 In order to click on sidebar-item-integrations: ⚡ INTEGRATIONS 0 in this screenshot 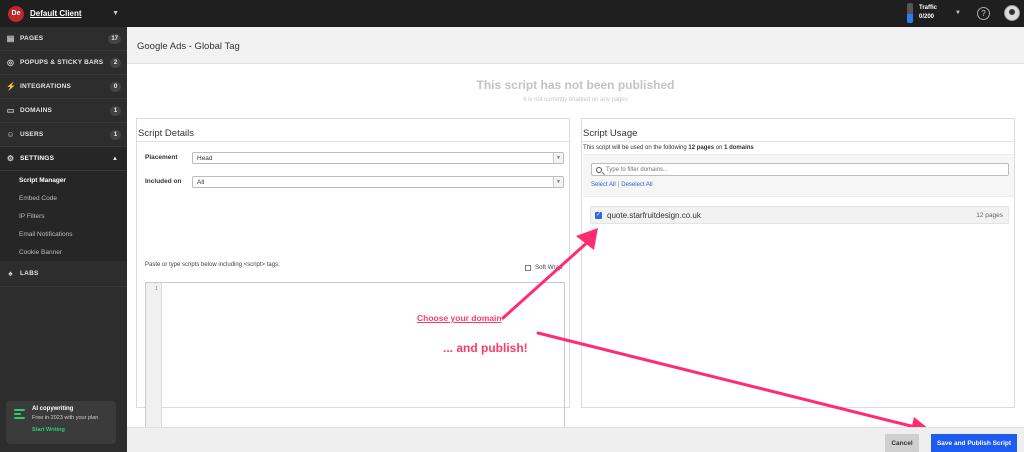, I will do `click(63, 87)`.